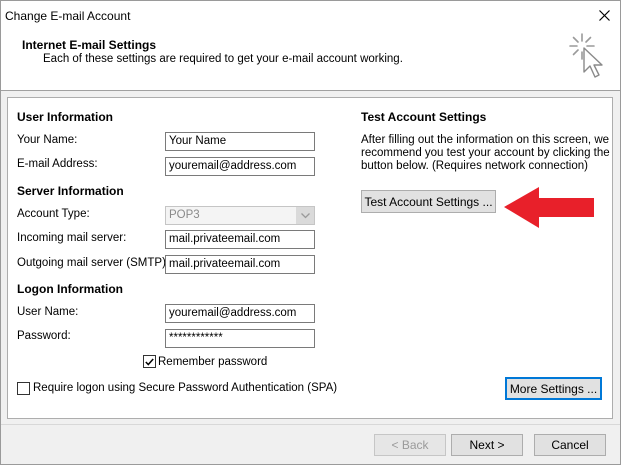 The height and width of the screenshot is (465, 621). What do you see at coordinates (93, 263) in the screenshot?
I see `outgoing-server-label: Outgoing mail server (SMTP):` at bounding box center [93, 263].